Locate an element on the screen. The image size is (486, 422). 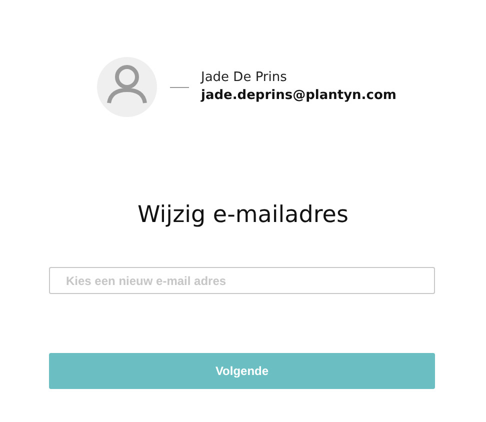
user-name: Jade De Prins is located at coordinates (244, 78).